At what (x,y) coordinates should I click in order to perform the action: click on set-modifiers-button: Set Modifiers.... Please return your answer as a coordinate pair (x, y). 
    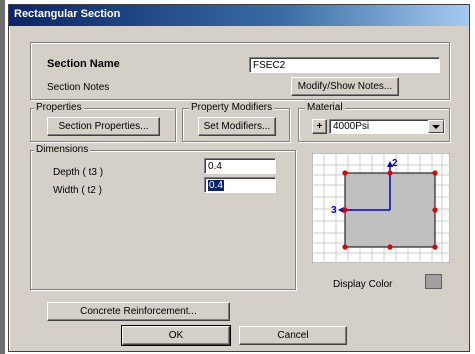
    Looking at the image, I should click on (237, 126).